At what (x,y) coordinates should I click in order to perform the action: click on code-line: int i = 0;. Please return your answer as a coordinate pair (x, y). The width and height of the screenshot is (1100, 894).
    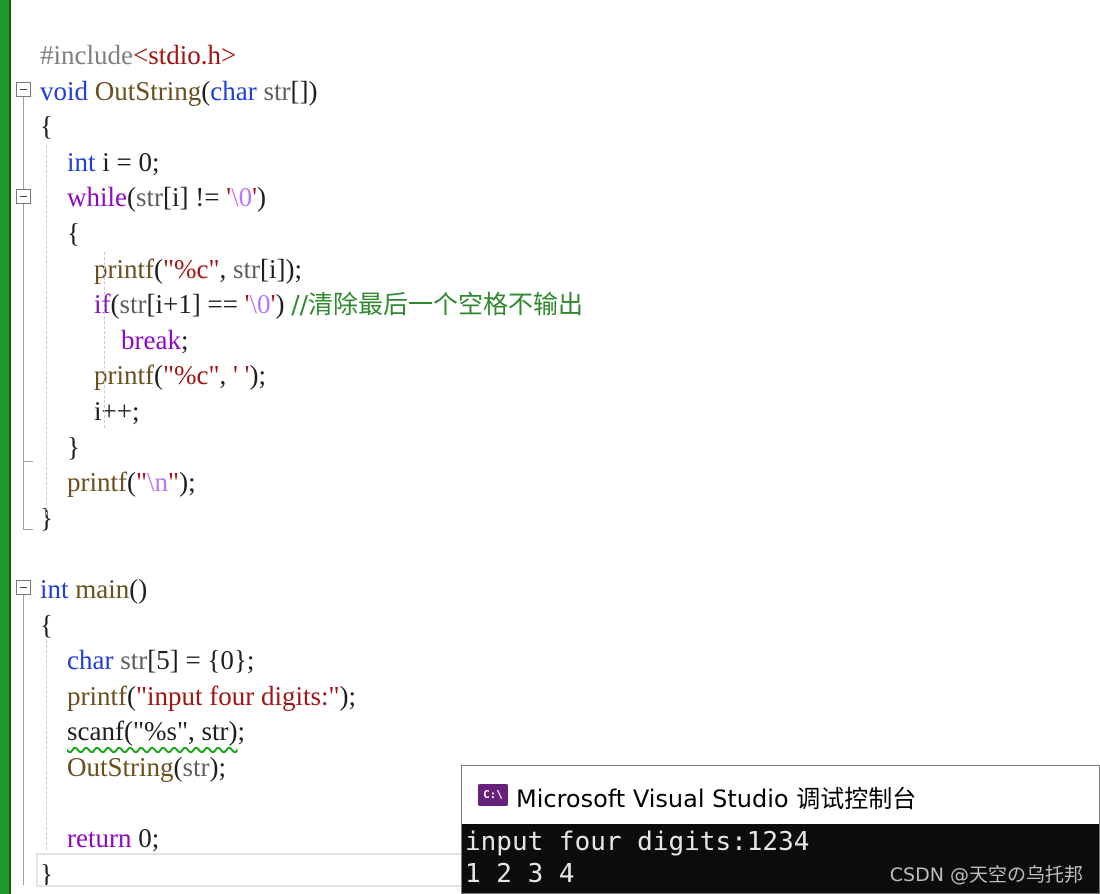
    Looking at the image, I should click on (100, 162).